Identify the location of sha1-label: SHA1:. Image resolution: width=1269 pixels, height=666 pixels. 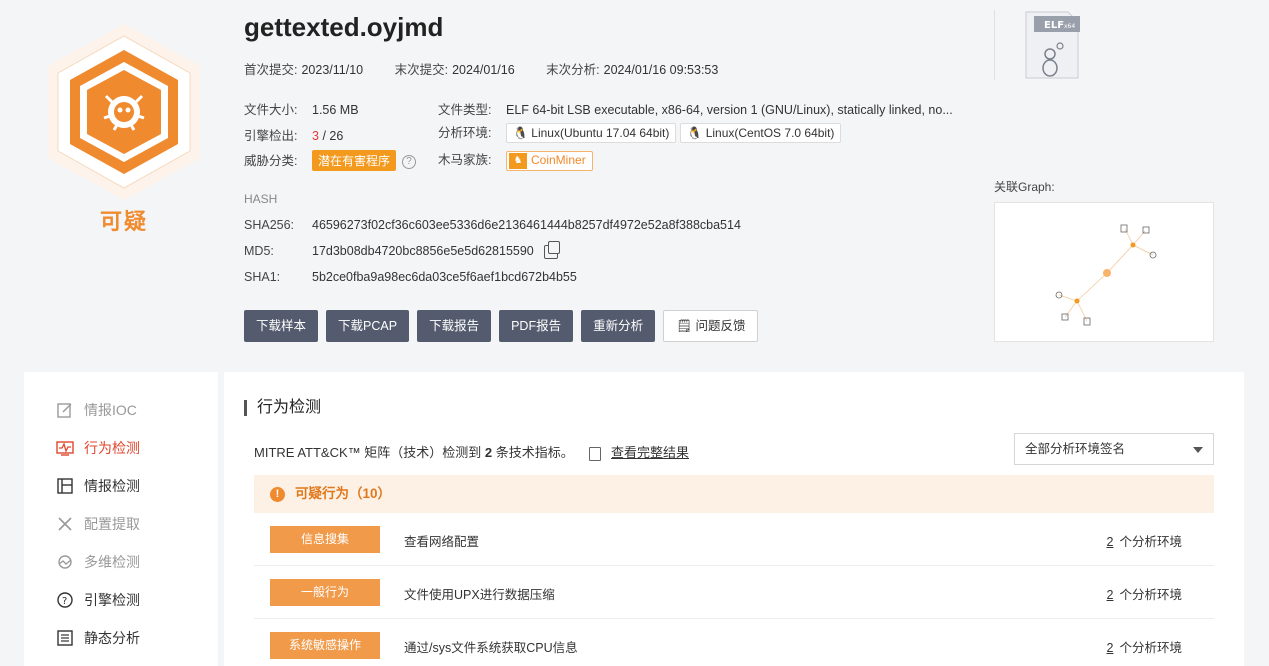
(262, 277).